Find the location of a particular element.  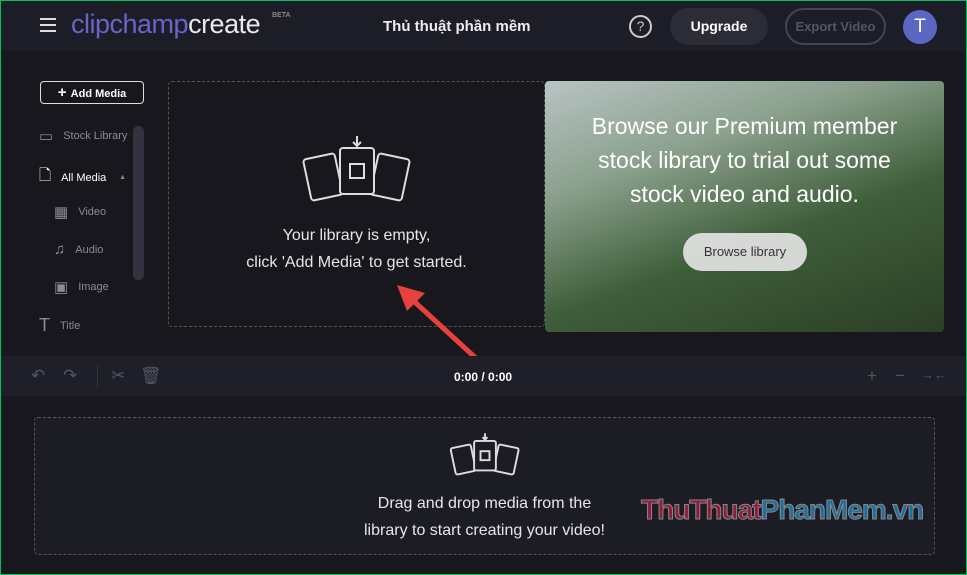

logo: clipchampcreate is located at coordinates (166, 24).